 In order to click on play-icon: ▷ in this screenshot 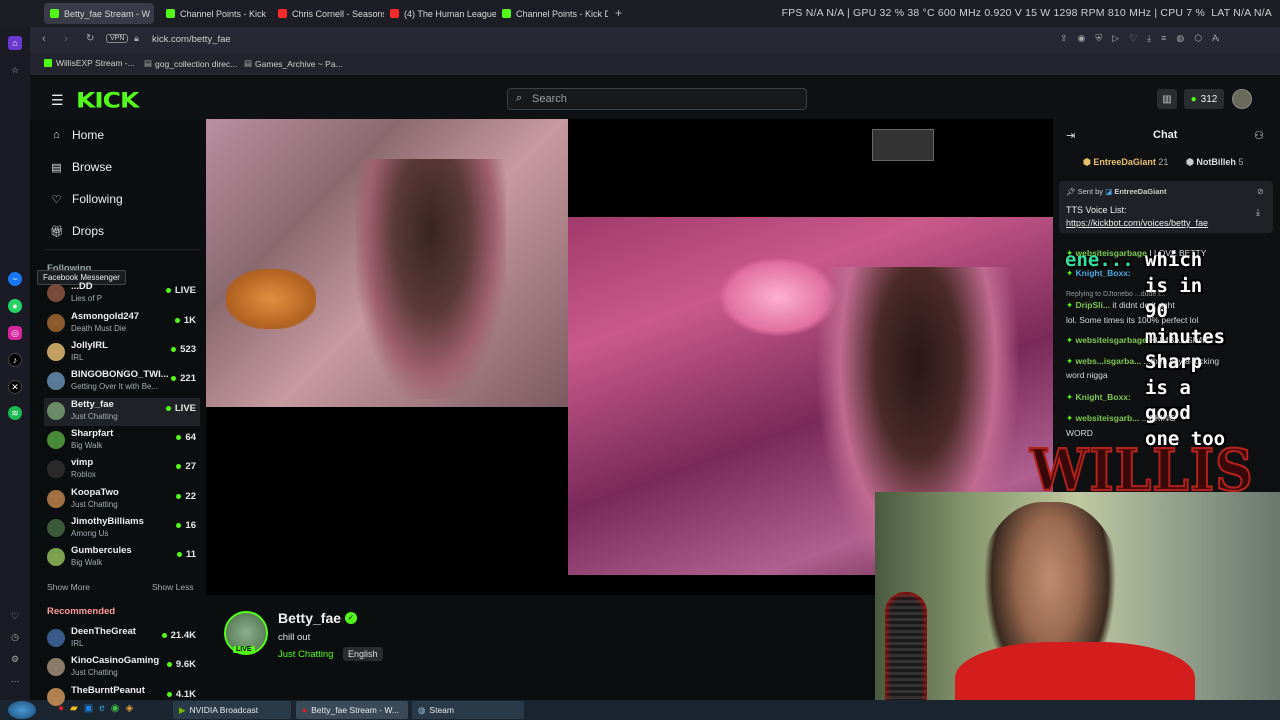, I will do `click(1115, 40)`.